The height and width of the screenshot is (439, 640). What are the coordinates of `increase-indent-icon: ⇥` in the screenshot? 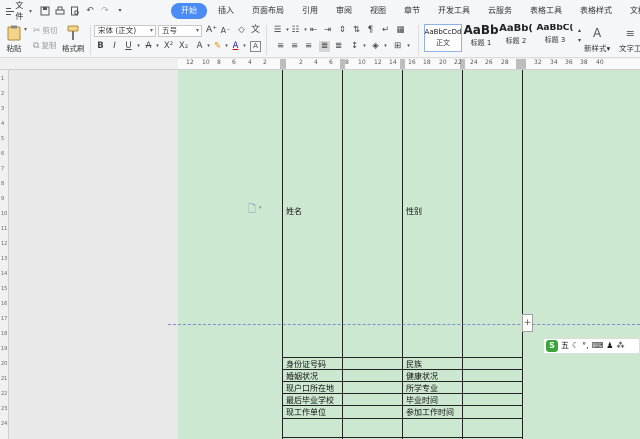 It's located at (327, 30).